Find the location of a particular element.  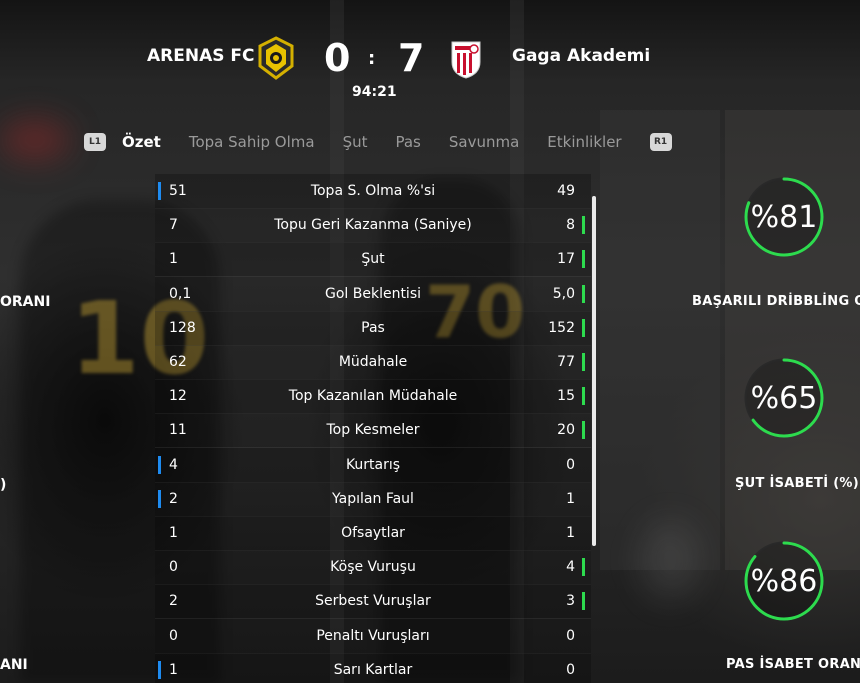

stat-row: 0 Penaltı Vuruşları 0 is located at coordinates (373, 636).